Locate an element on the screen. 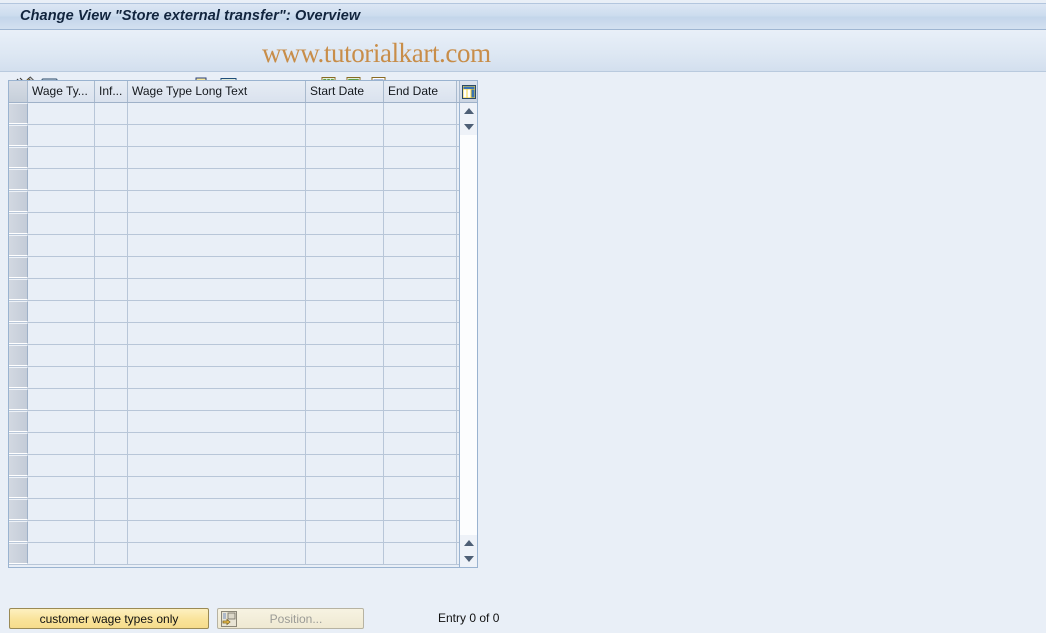 The width and height of the screenshot is (1046, 633). scrollbar-track is located at coordinates (468, 335).